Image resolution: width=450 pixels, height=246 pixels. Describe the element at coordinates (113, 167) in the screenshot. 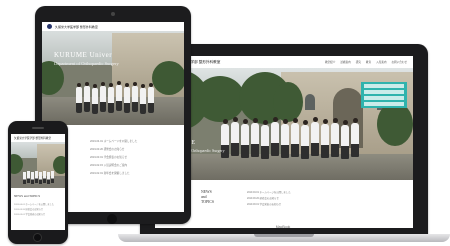

I see `news-item: 2019.02.15 入局説明会のご案内` at that location.